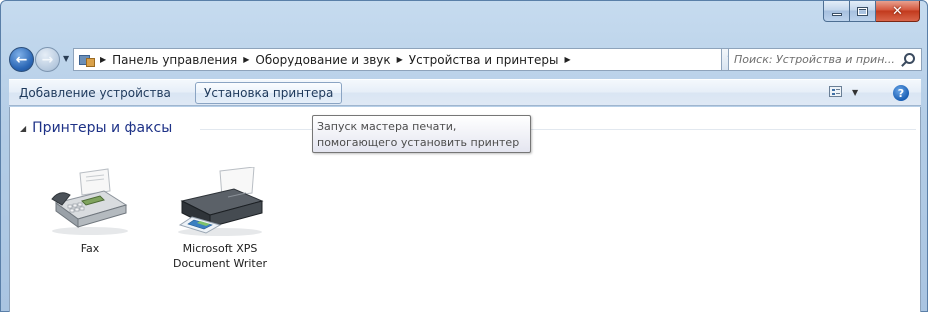  I want to click on group-title: Принтеры и факсы, so click(102, 128).